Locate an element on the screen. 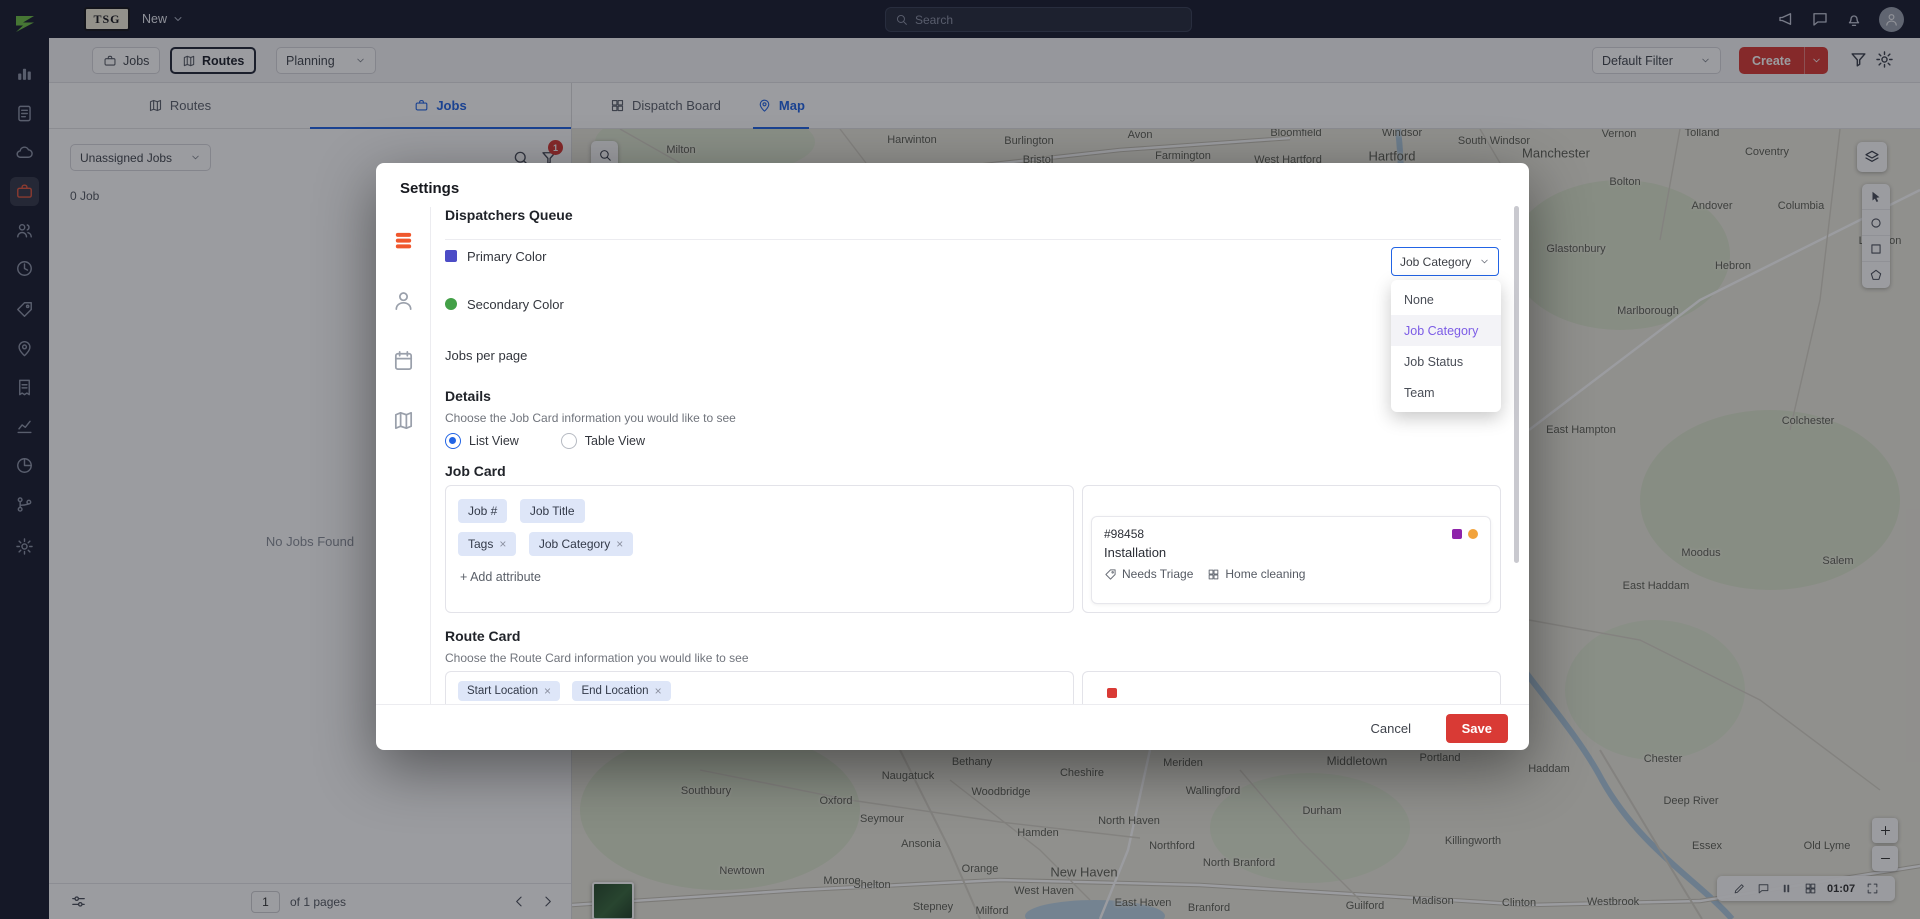 This screenshot has width=1920, height=919. route-card-attributes: Start Location End Location is located at coordinates (759, 687).